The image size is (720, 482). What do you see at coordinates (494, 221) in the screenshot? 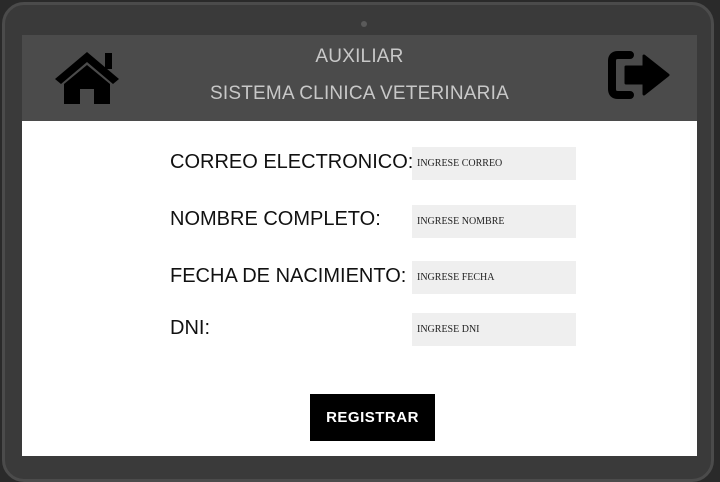
I see `name-field` at bounding box center [494, 221].